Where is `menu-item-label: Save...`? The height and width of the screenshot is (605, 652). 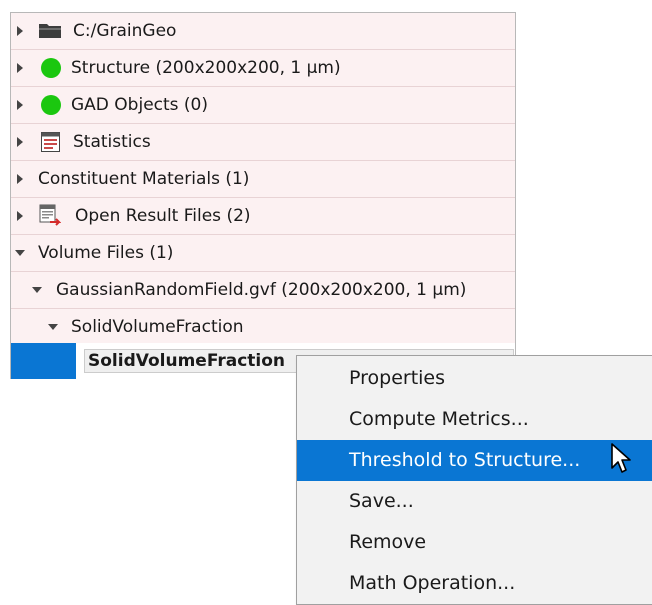 menu-item-label: Save... is located at coordinates (381, 501).